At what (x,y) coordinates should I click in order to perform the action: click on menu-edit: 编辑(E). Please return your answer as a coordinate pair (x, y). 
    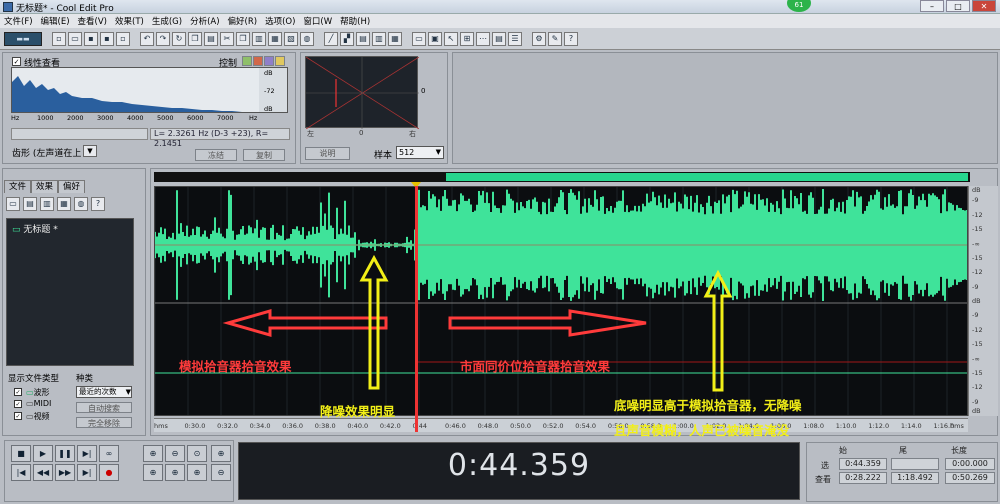
    Looking at the image, I should click on (55, 21).